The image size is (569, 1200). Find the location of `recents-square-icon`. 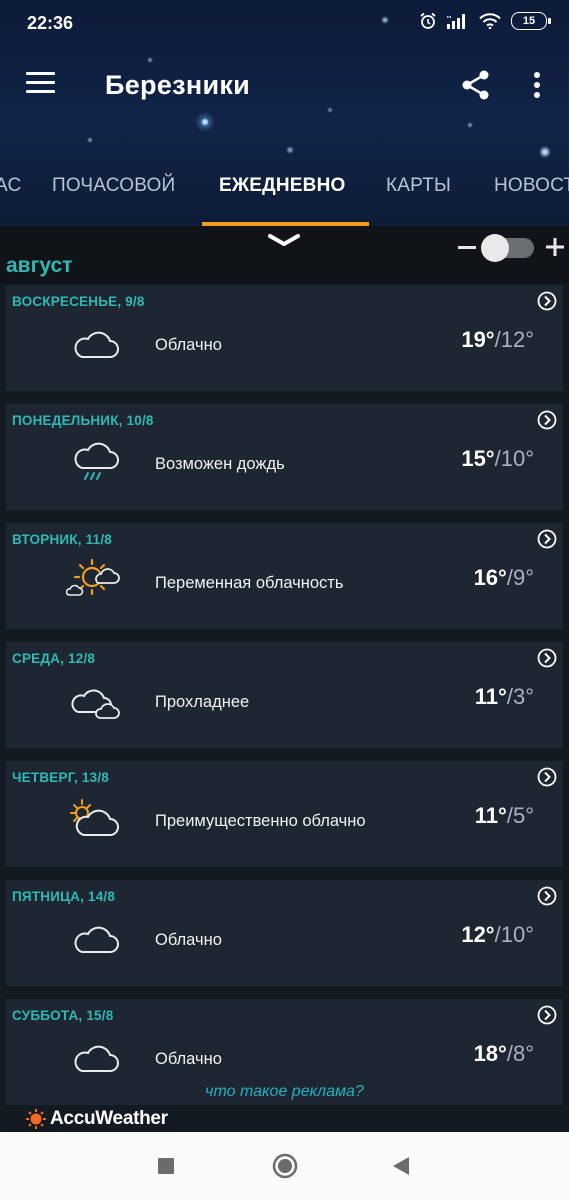

recents-square-icon is located at coordinates (166, 1166).